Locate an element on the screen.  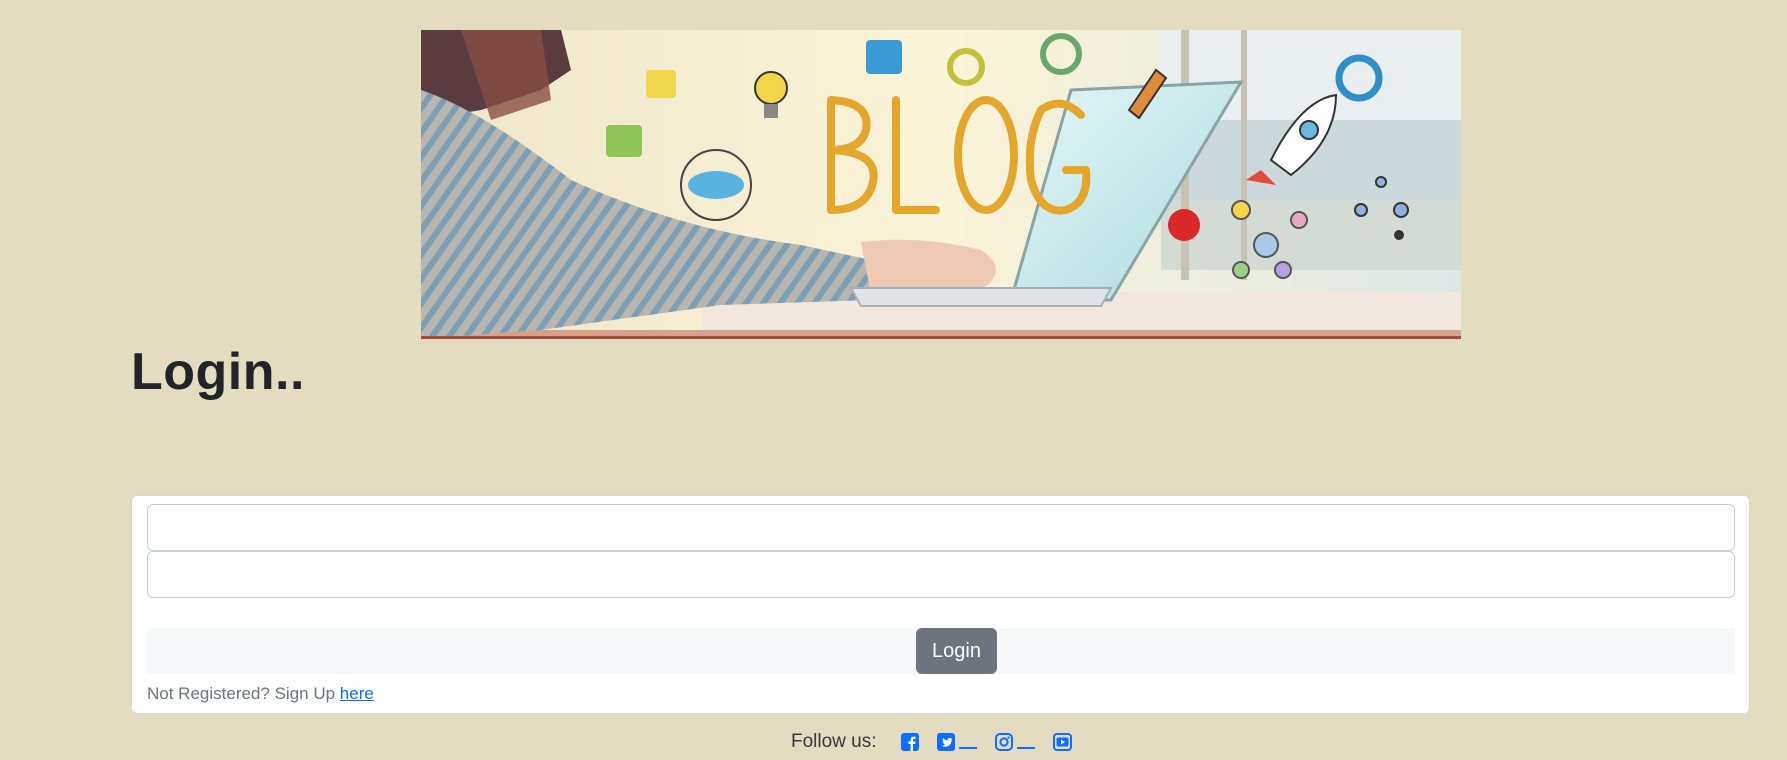
twitter-icon is located at coordinates (956, 742).